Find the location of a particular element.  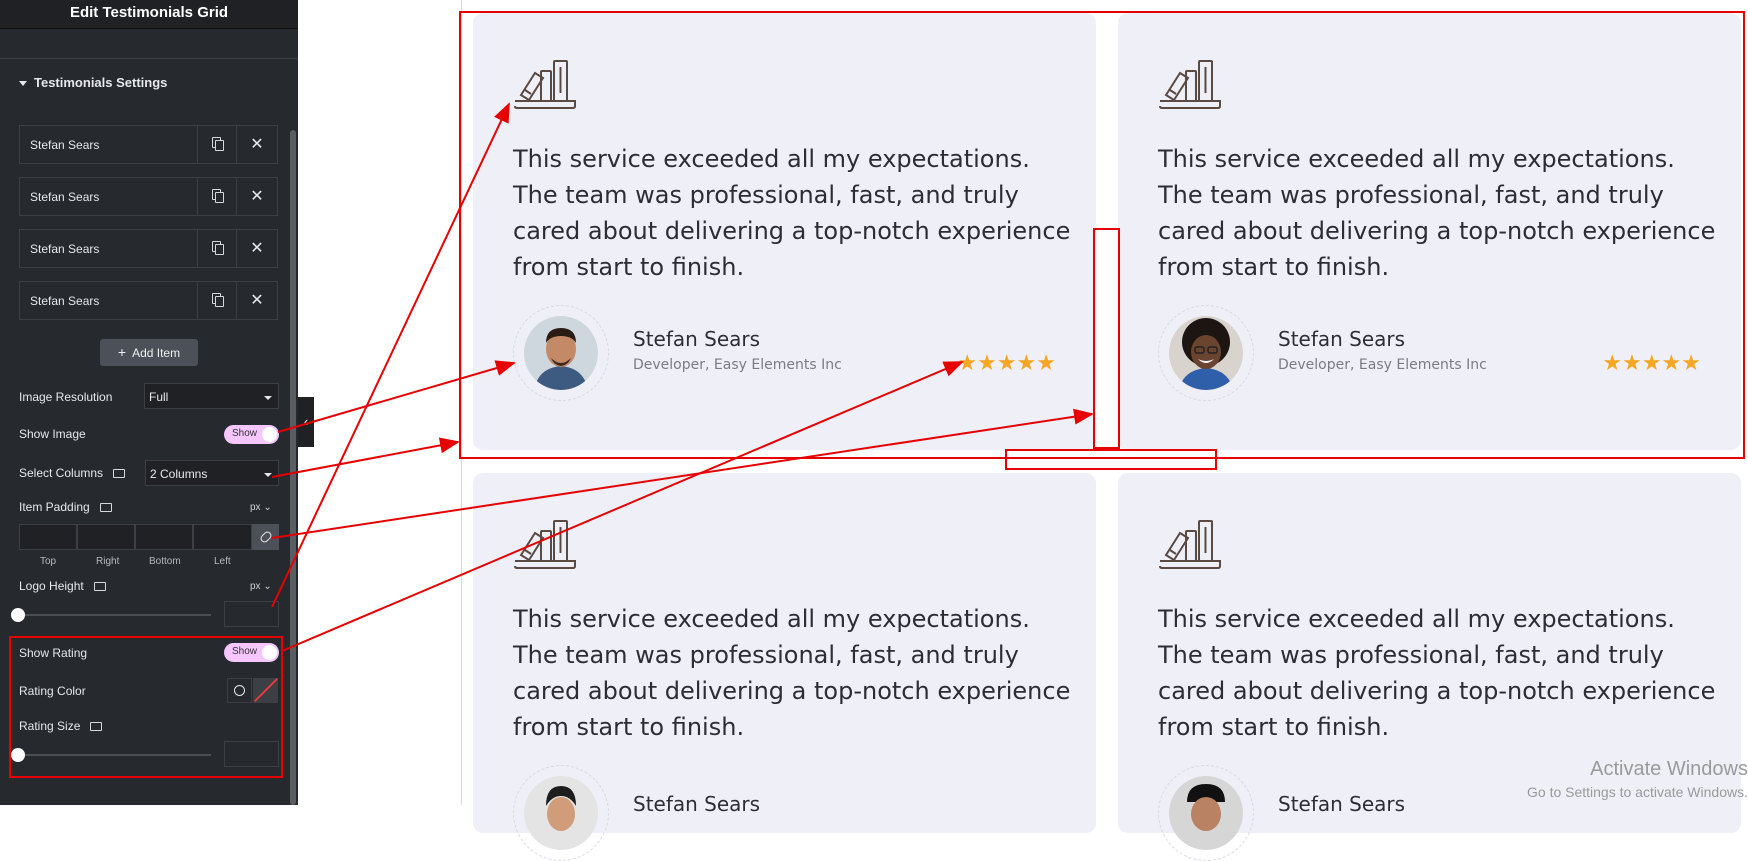

select-columns-label: Select Columns is located at coordinates (72, 473).